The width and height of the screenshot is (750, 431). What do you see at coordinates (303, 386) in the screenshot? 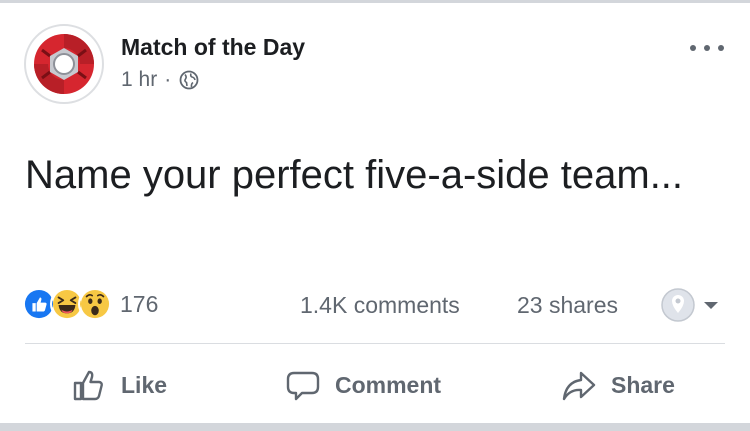
I see `speech-bubble-icon` at bounding box center [303, 386].